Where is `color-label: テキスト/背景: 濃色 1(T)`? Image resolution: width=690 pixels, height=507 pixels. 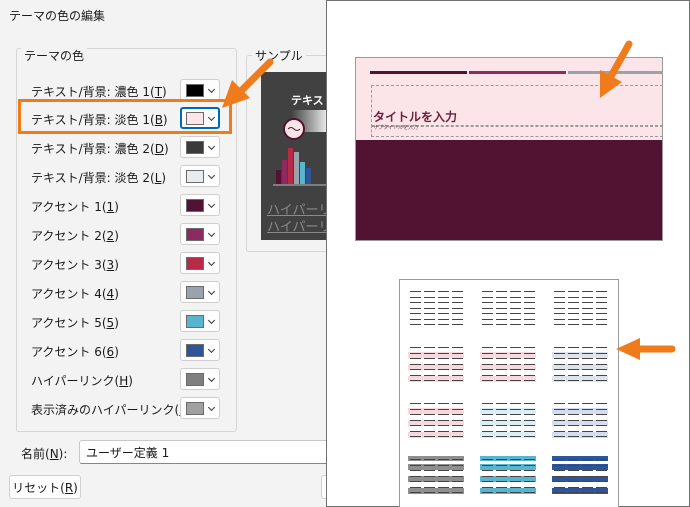 color-label: テキスト/背景: 濃色 1(T) is located at coordinates (99, 92).